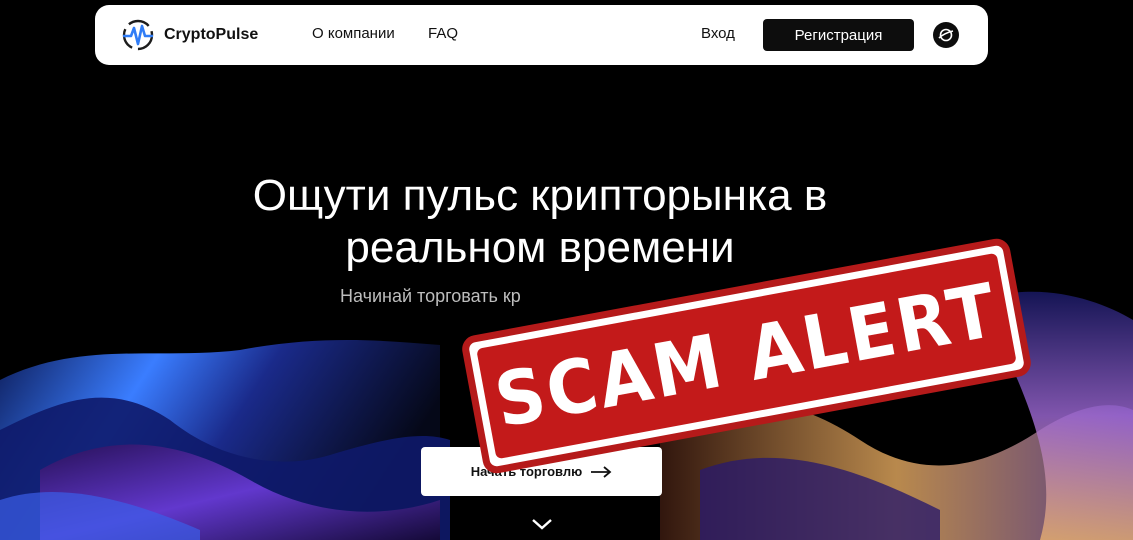  What do you see at coordinates (138, 35) in the screenshot?
I see `pulse-logo-icon` at bounding box center [138, 35].